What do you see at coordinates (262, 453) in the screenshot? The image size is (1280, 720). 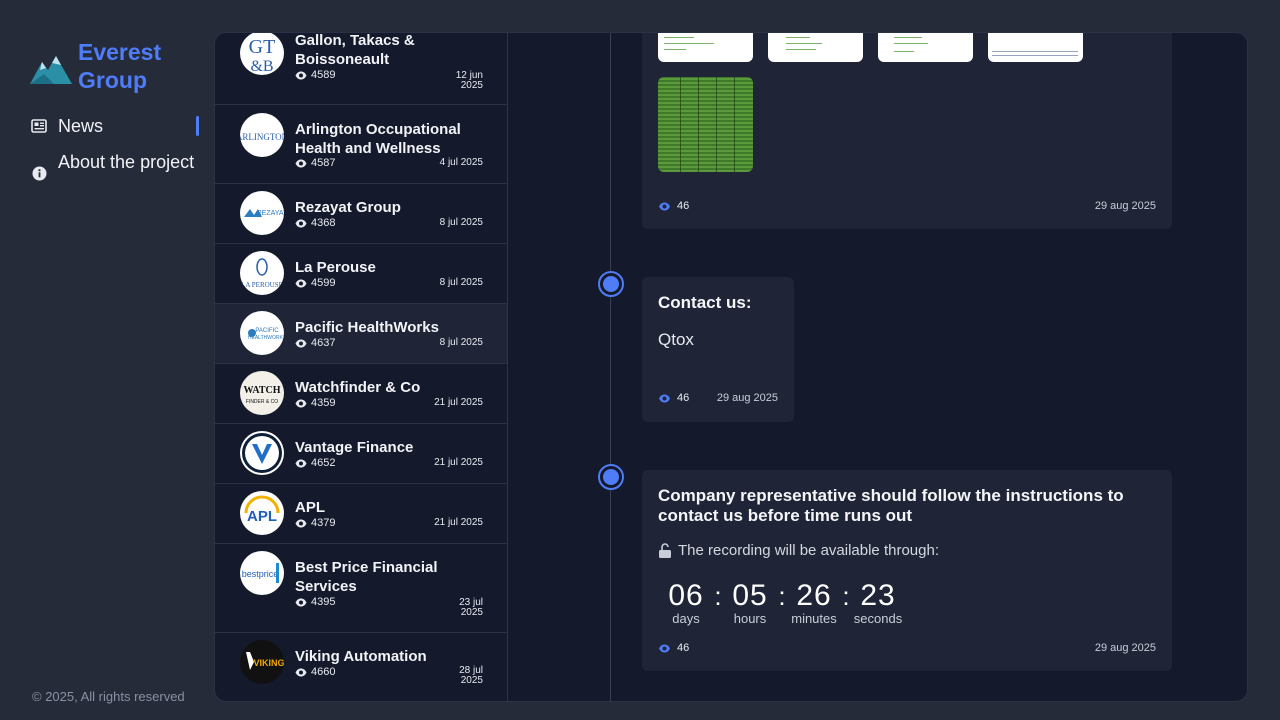 I see `company-logo` at bounding box center [262, 453].